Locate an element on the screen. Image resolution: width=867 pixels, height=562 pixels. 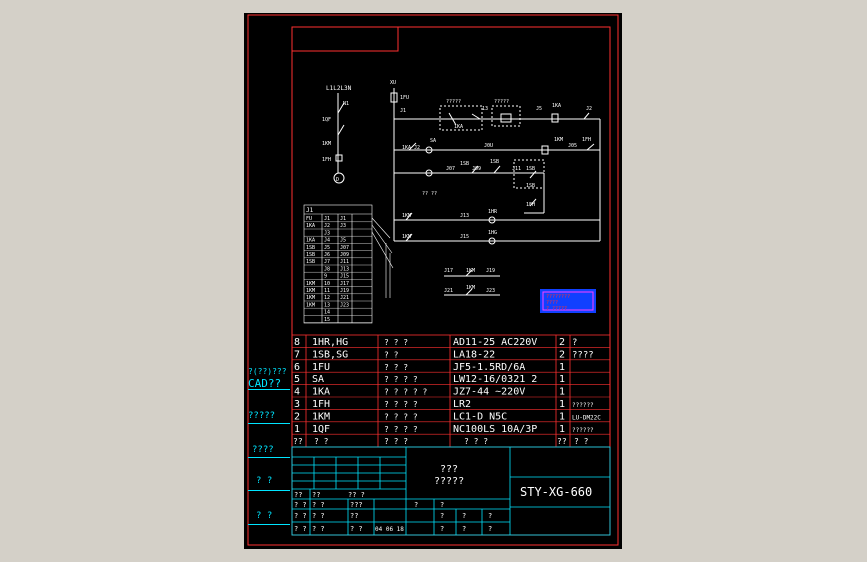
bom-no: 1 is located at coordinates (297, 429).